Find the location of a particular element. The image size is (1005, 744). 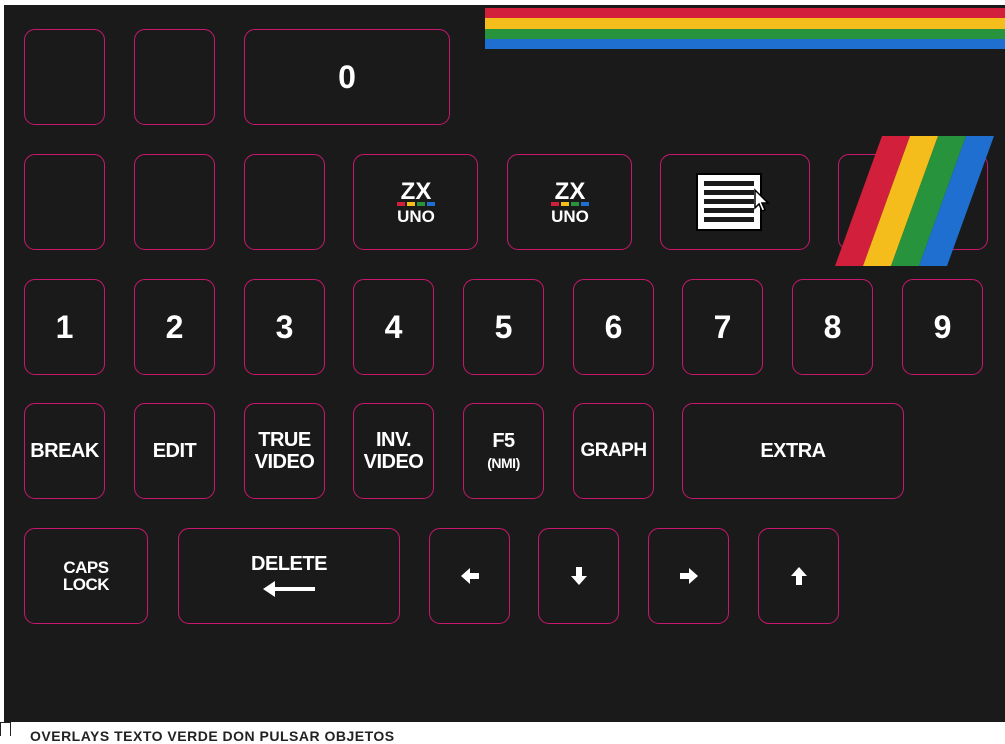

key-0-label: 0 is located at coordinates (347, 76).